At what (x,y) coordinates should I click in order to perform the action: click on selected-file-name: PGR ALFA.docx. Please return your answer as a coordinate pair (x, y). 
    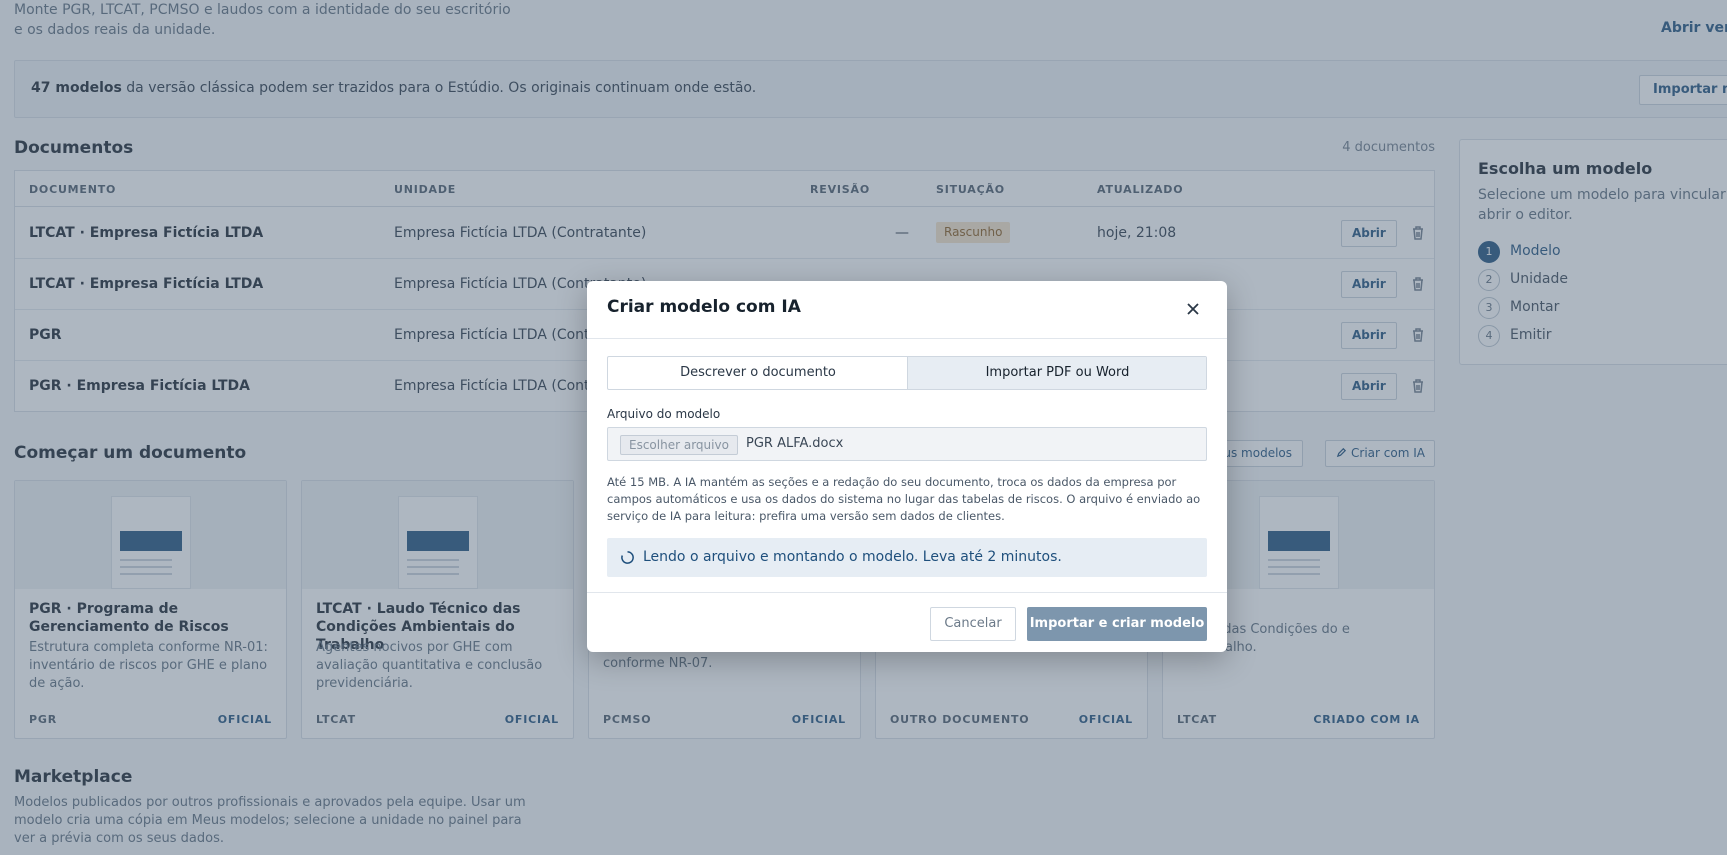
    Looking at the image, I should click on (795, 443).